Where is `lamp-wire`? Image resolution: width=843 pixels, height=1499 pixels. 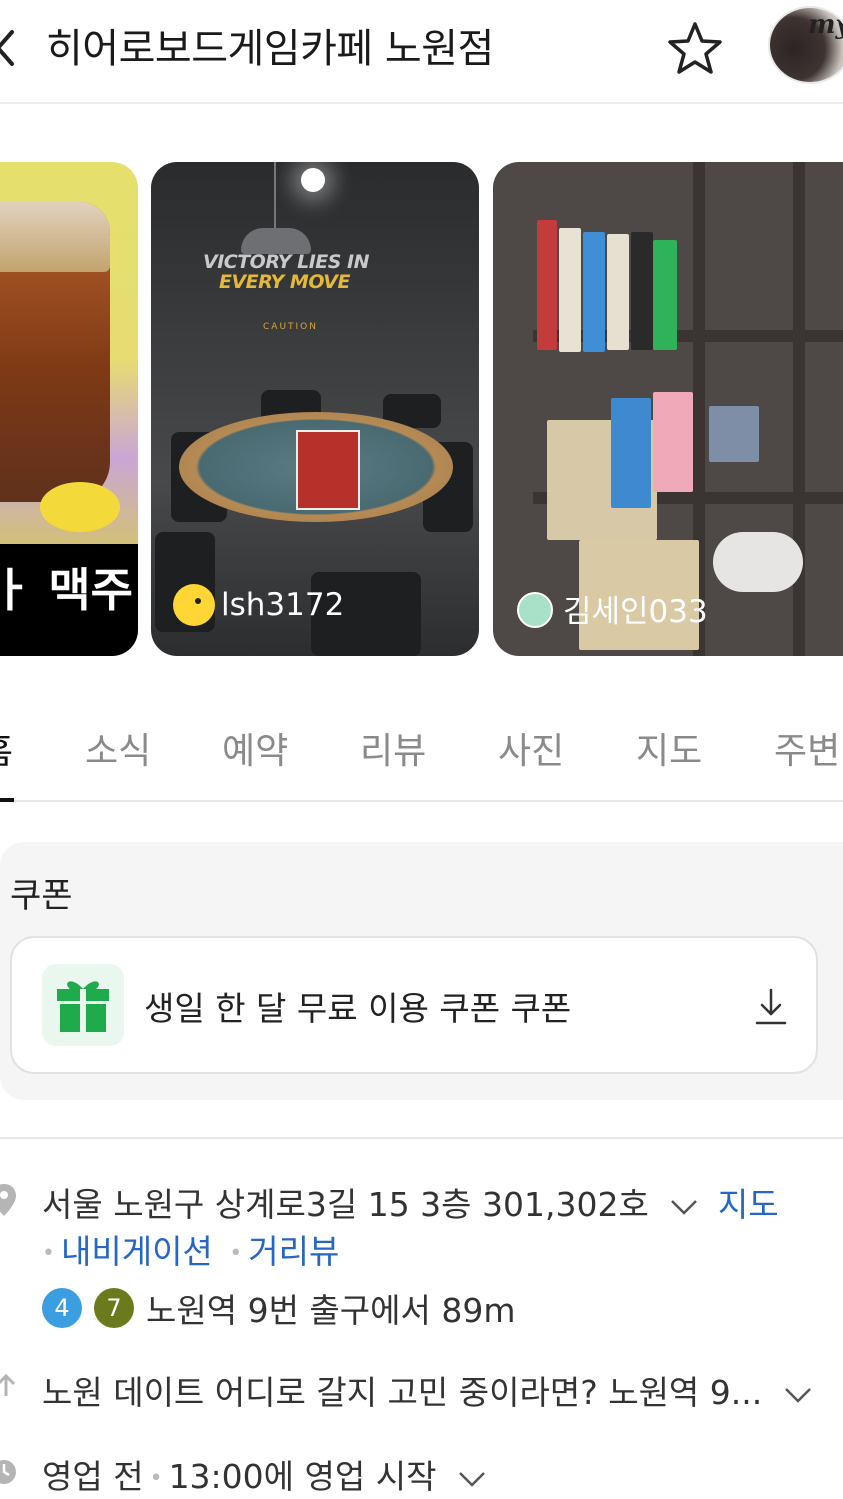
lamp-wire is located at coordinates (275, 197).